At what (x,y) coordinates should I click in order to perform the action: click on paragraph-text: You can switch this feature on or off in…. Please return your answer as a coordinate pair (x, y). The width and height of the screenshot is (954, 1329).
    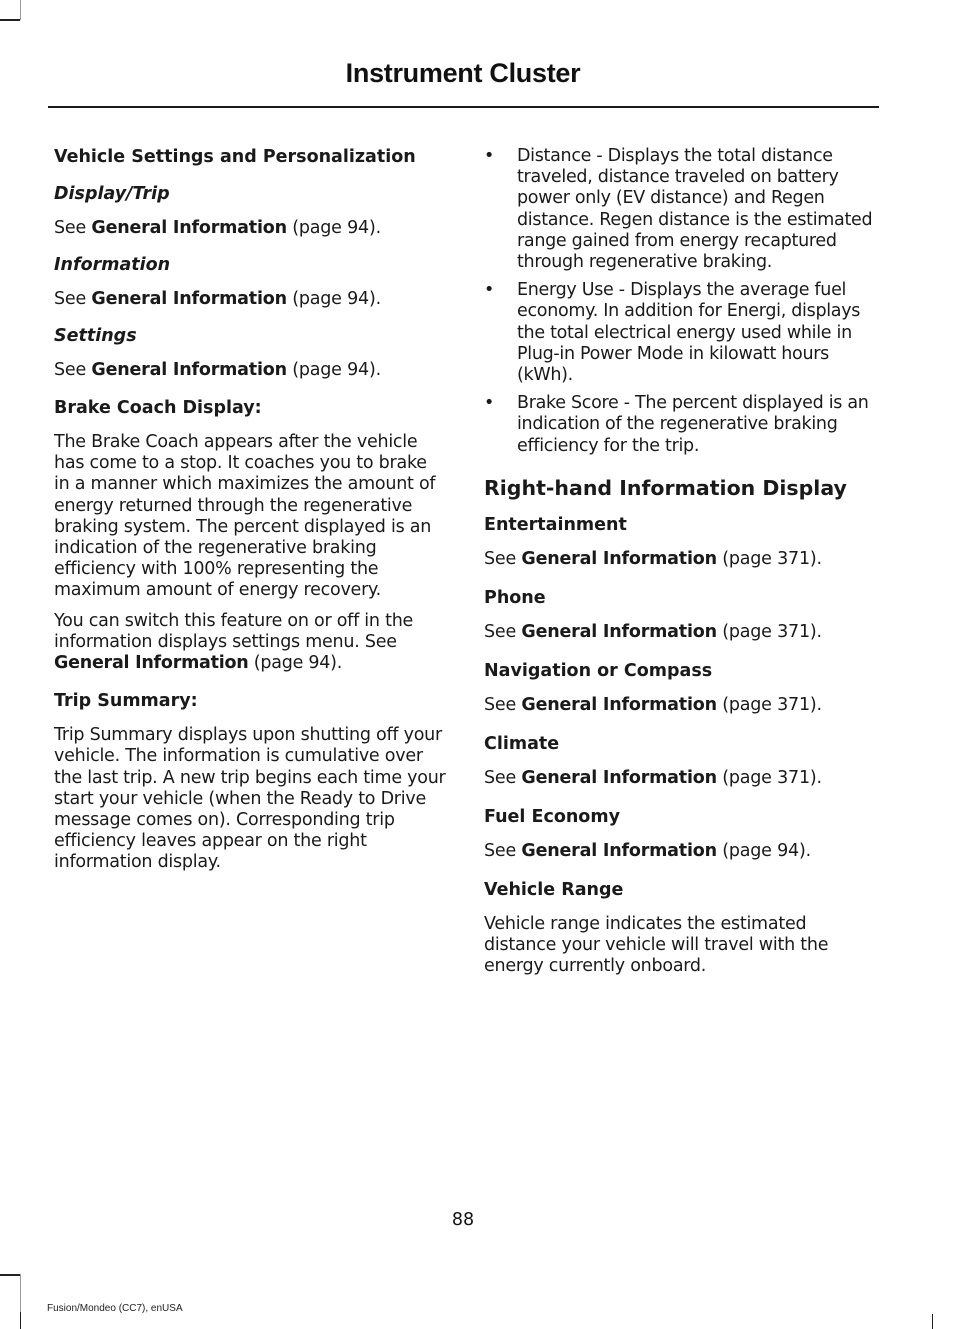
    Looking at the image, I should click on (234, 631).